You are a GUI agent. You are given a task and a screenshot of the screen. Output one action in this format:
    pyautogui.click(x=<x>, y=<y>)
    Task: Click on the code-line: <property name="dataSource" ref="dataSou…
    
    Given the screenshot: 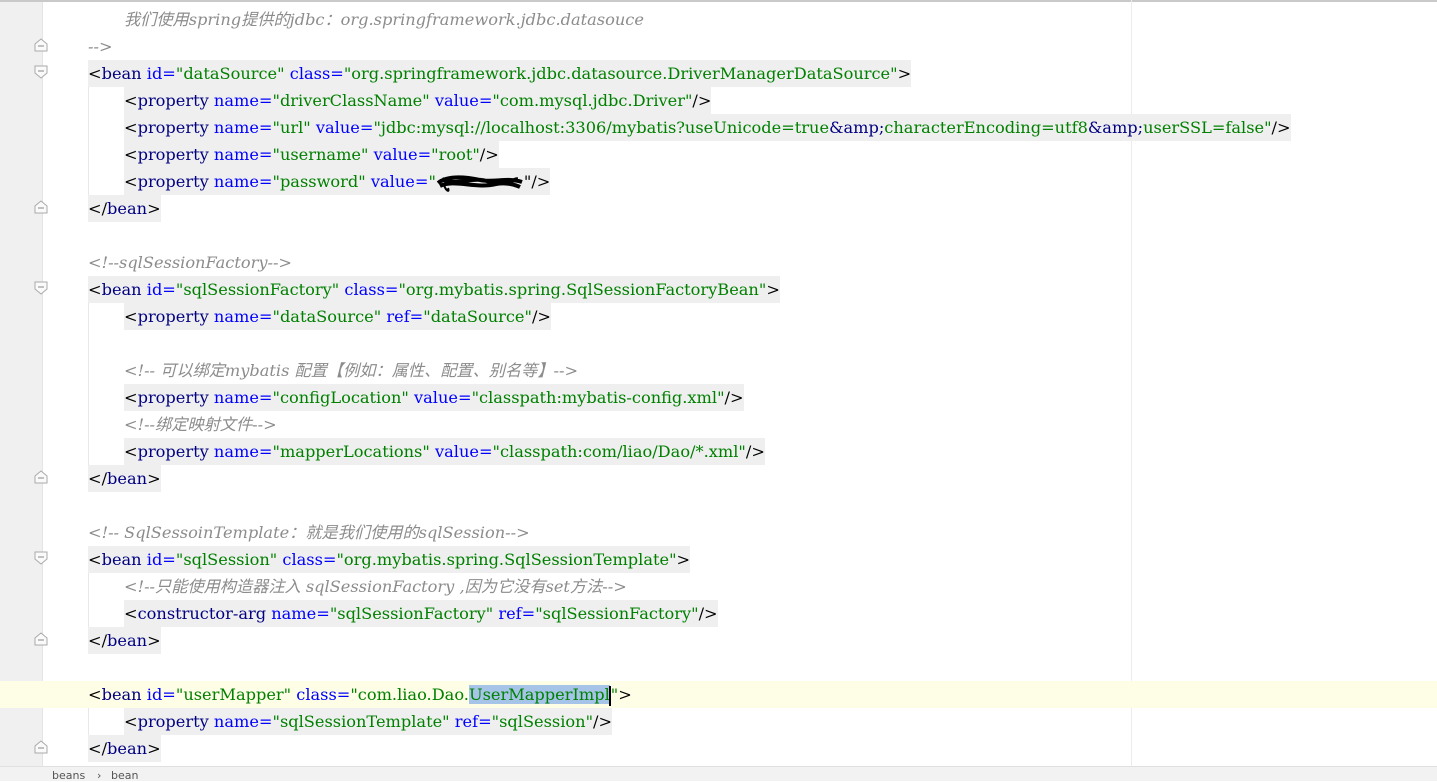 What is the action you would take?
    pyautogui.click(x=718, y=316)
    